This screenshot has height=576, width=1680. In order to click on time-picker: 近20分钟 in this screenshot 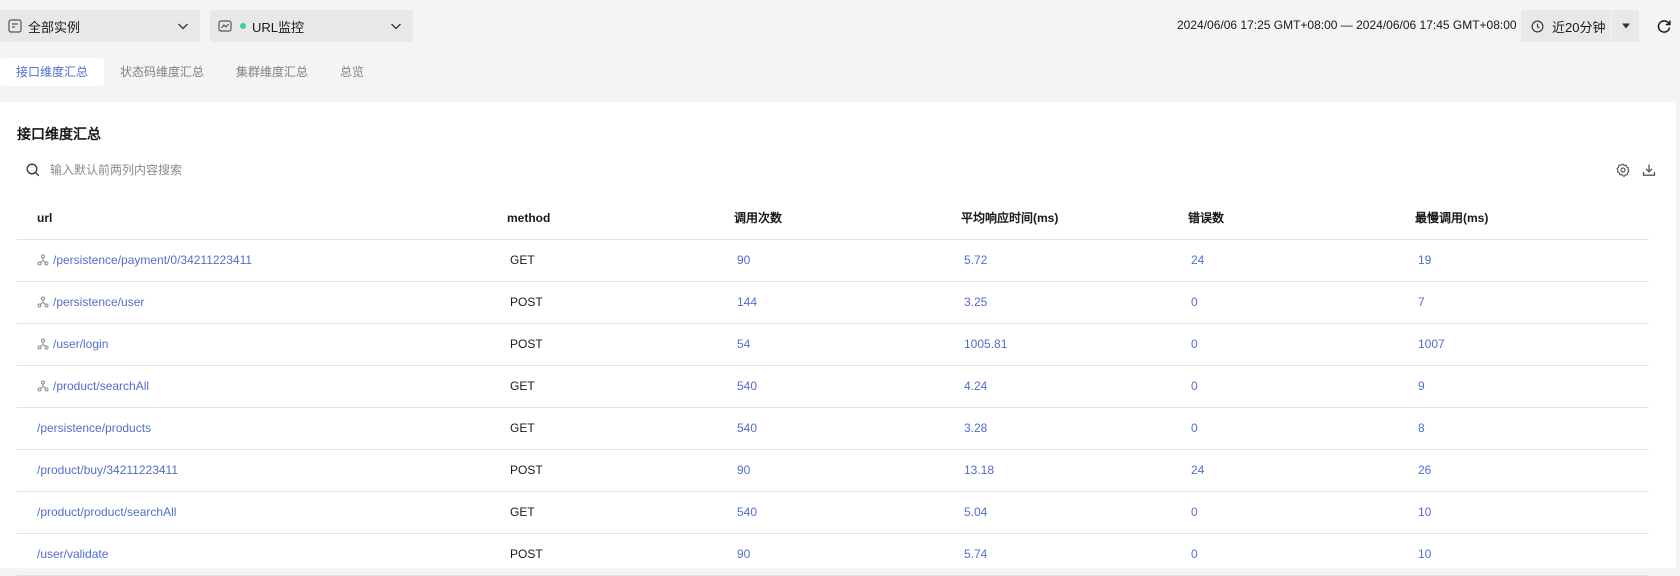, I will do `click(1580, 26)`.